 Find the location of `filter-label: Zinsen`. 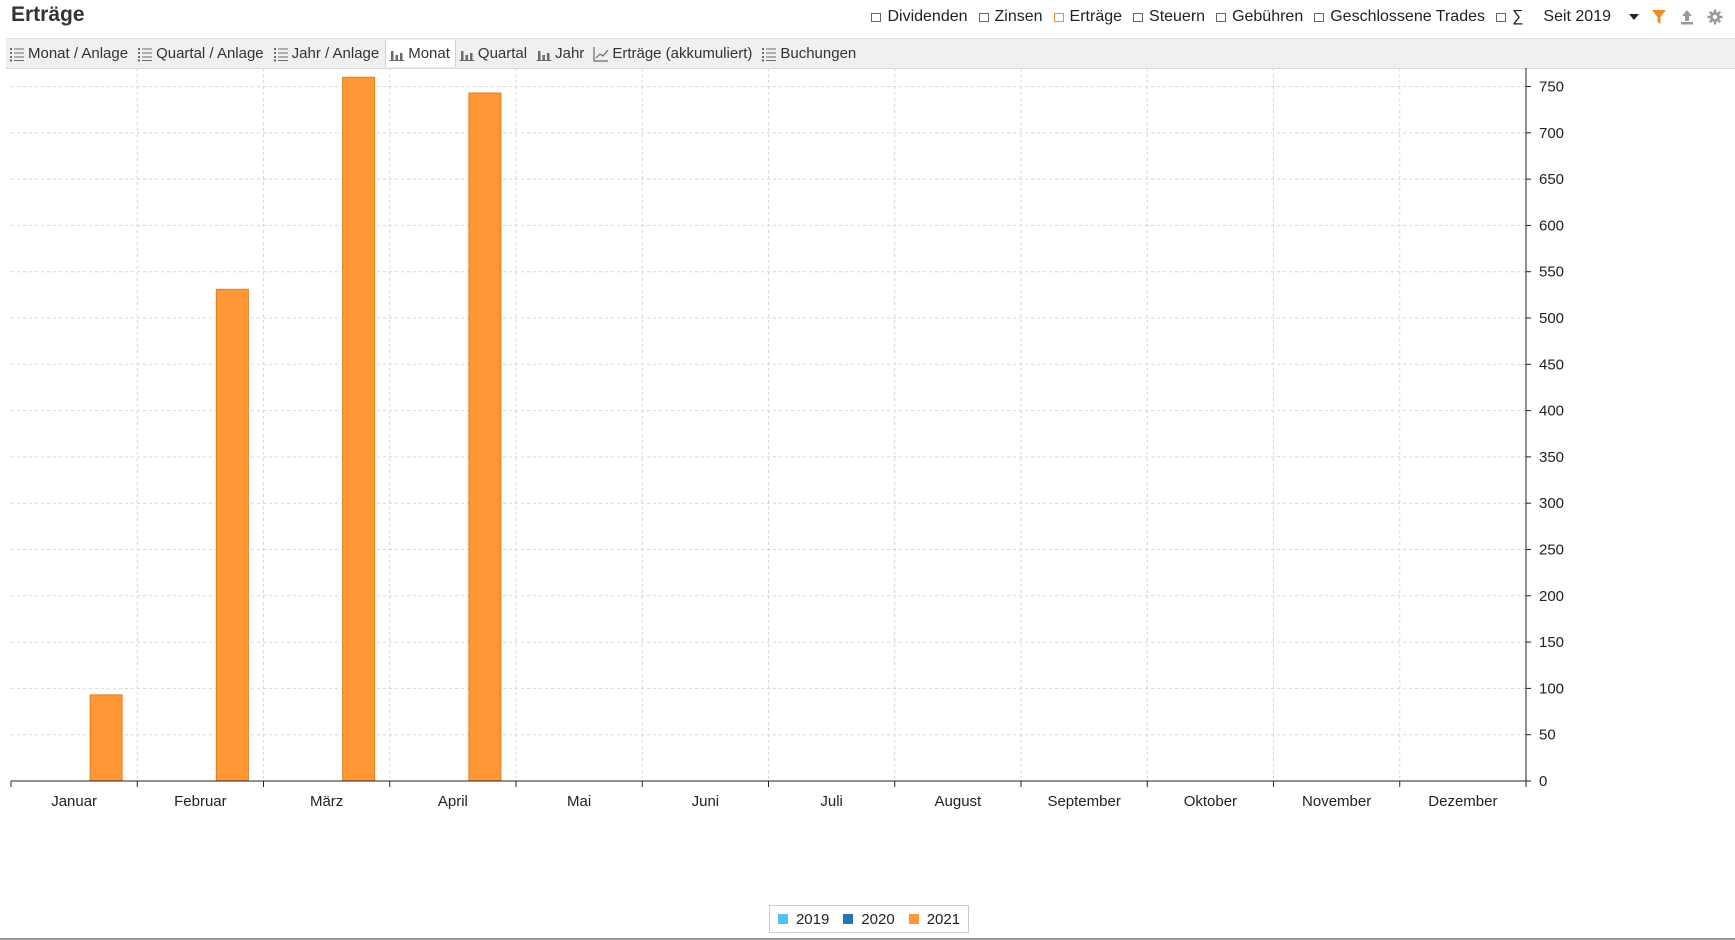

filter-label: Zinsen is located at coordinates (1018, 16).